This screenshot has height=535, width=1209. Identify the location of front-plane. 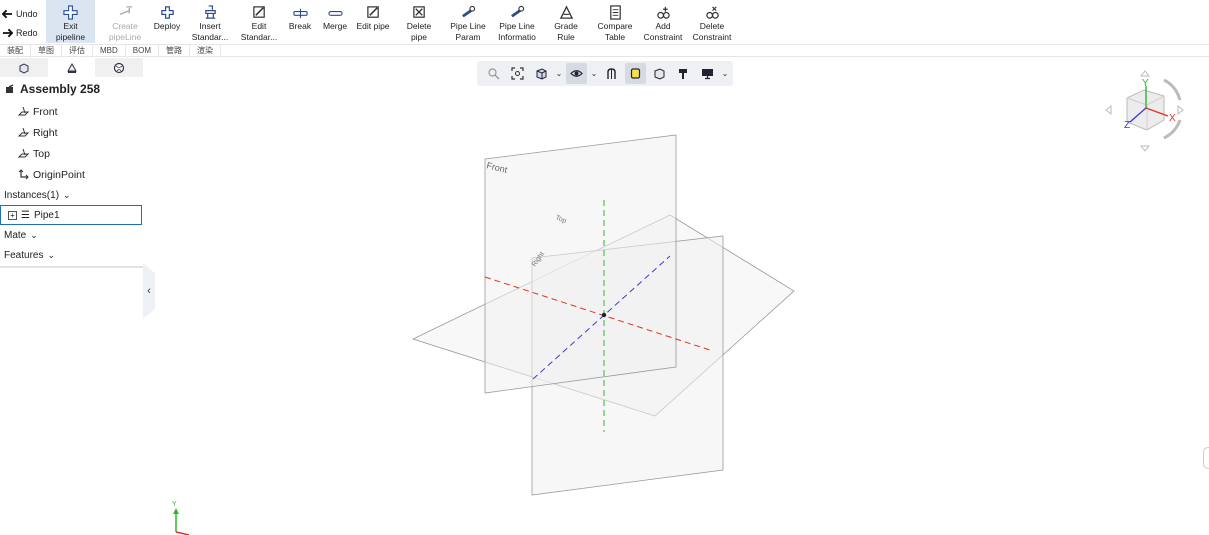
(580, 264).